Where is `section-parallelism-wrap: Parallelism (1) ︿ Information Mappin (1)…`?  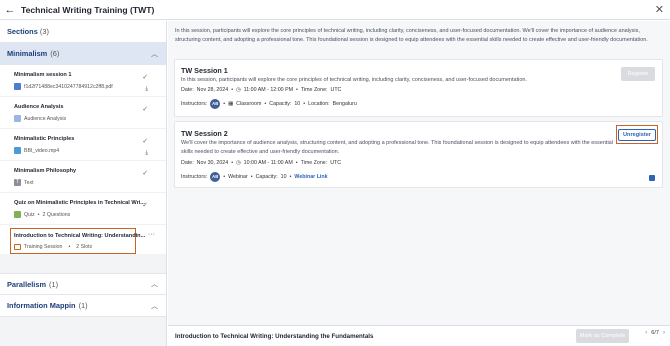 section-parallelism-wrap: Parallelism (1) ︿ Information Mappin (1)… is located at coordinates (83, 295).